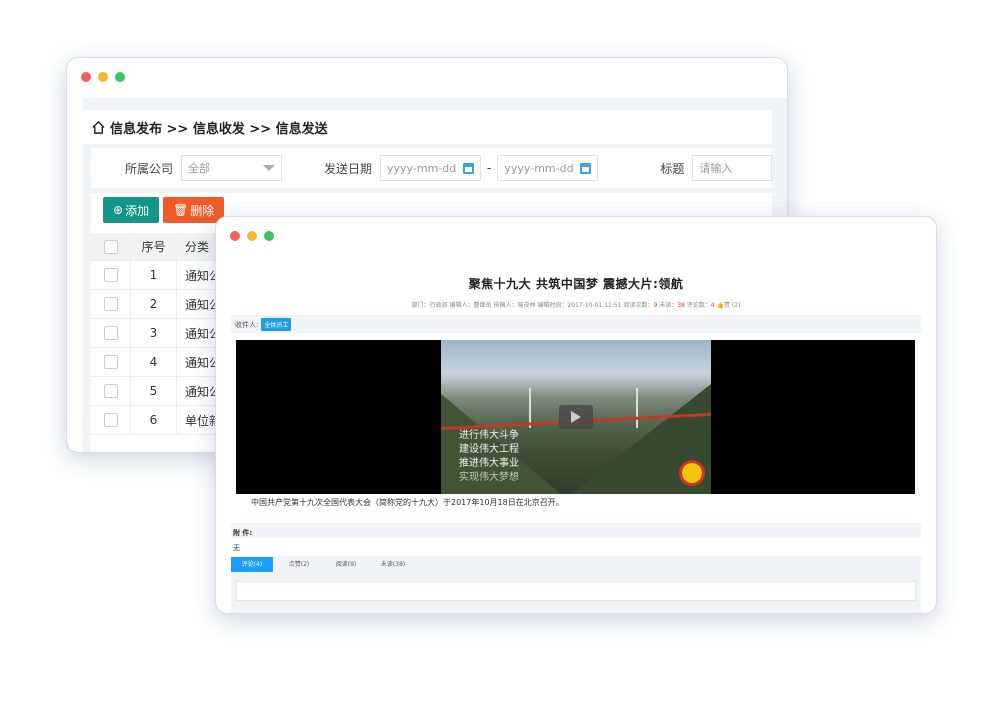 This screenshot has height=711, width=1000. Describe the element at coordinates (422, 168) in the screenshot. I see `date-from-placeholder: yyyy-mm-dd` at that location.